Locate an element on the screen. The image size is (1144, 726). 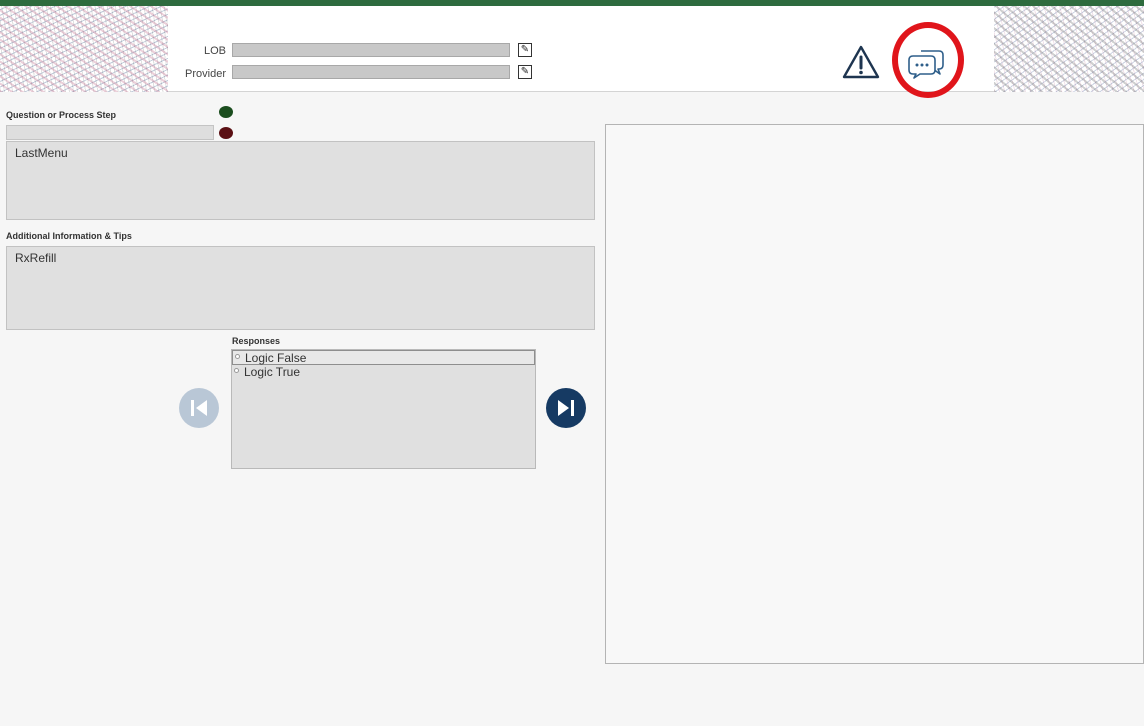
provider-edit-icon: ✎ is located at coordinates (525, 72).